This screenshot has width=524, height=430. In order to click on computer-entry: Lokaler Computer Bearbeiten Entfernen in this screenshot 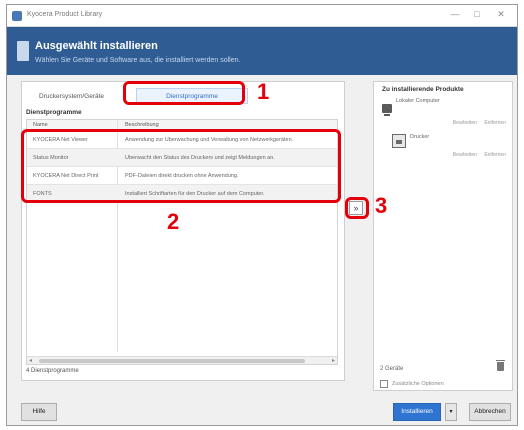, I will do `click(444, 115)`.